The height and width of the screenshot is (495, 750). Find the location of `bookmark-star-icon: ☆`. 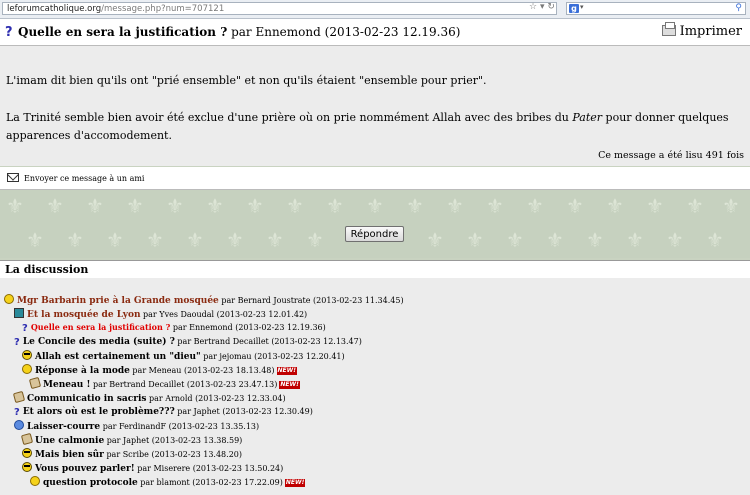

bookmark-star-icon: ☆ is located at coordinates (533, 7).